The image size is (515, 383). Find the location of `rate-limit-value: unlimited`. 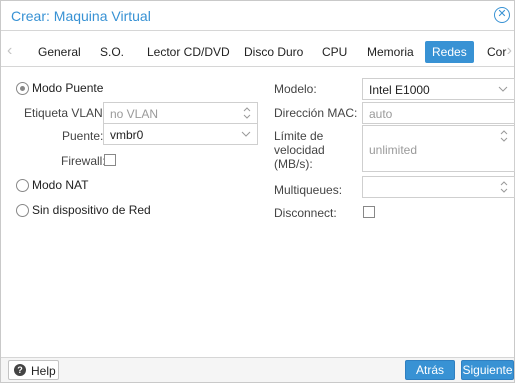

rate-limit-value: unlimited is located at coordinates (393, 150).